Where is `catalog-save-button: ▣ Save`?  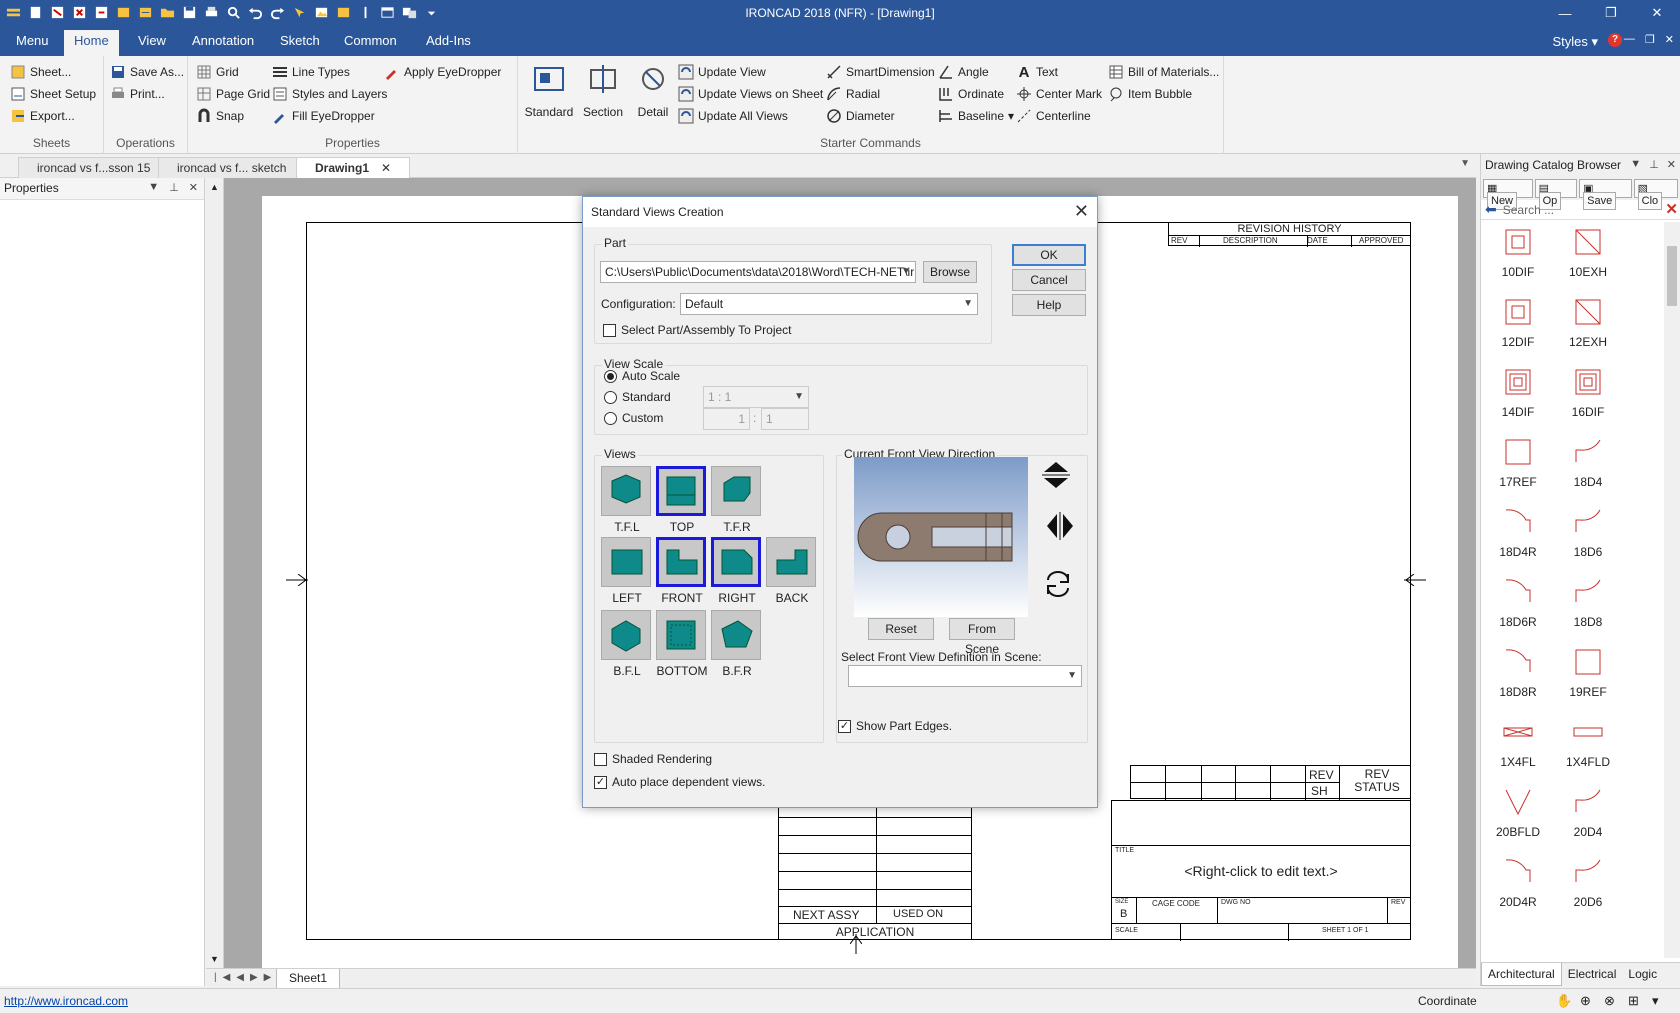 catalog-save-button: ▣ Save is located at coordinates (1605, 194).